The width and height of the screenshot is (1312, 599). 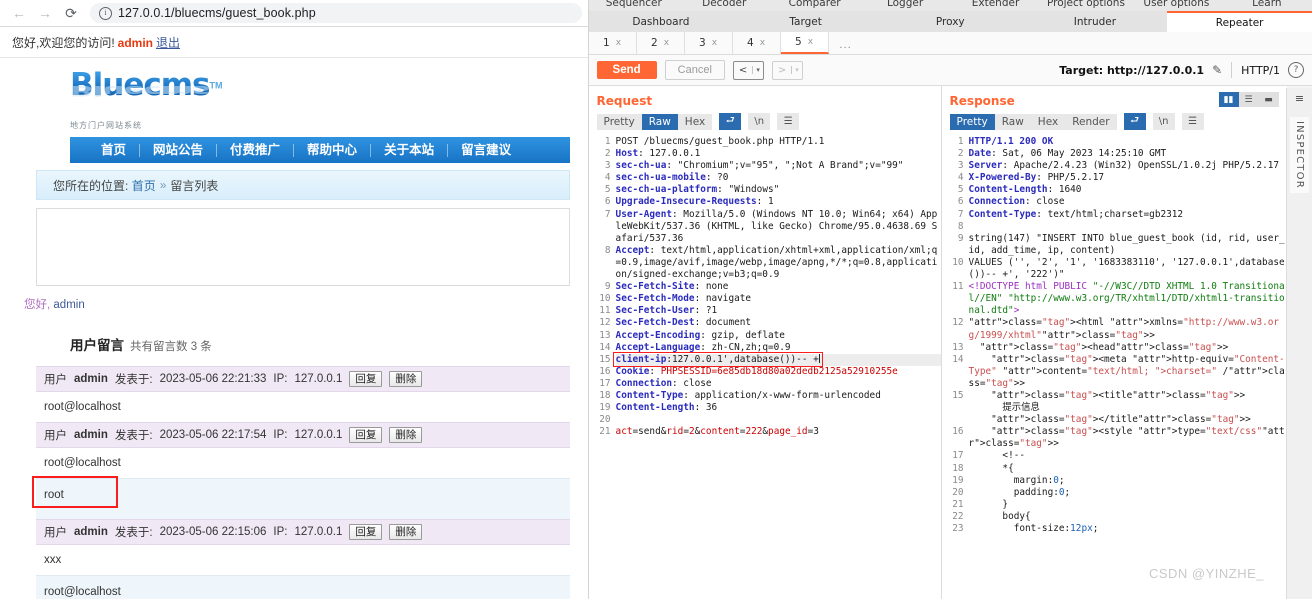 What do you see at coordinates (958, 323) in the screenshot?
I see `line-number: 12` at bounding box center [958, 323].